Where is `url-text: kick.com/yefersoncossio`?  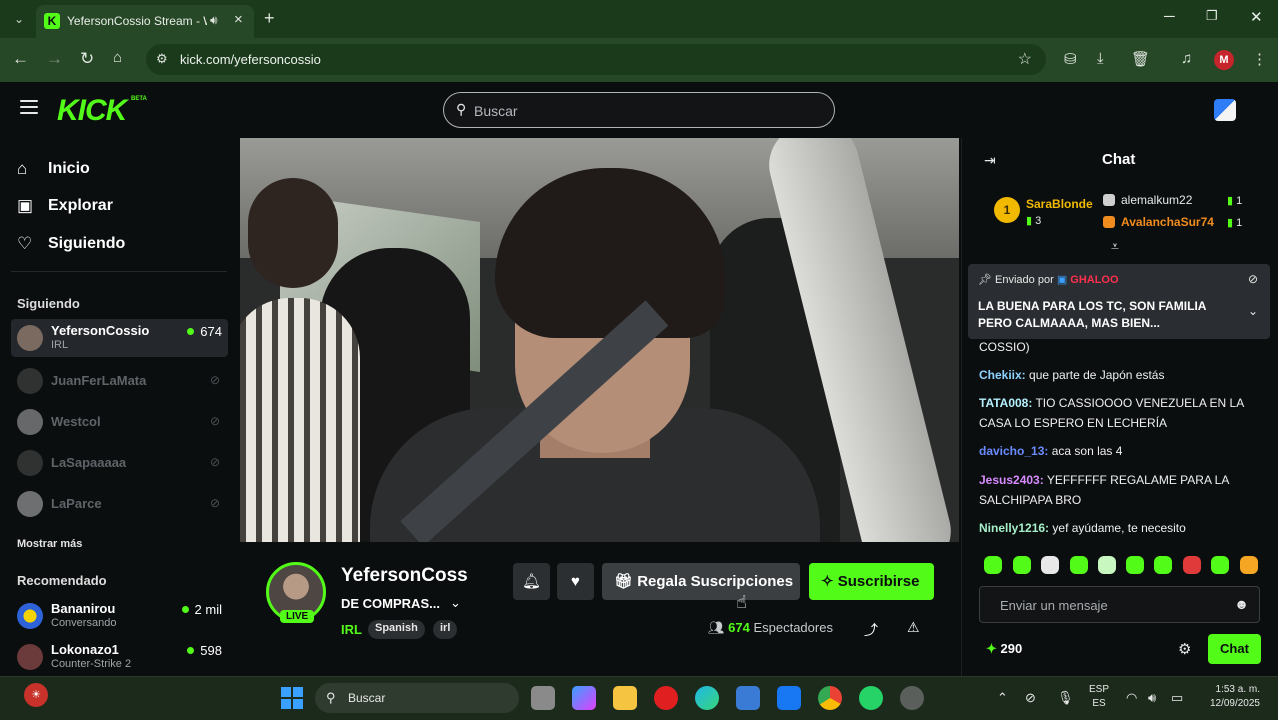 url-text: kick.com/yefersoncossio is located at coordinates (250, 59).